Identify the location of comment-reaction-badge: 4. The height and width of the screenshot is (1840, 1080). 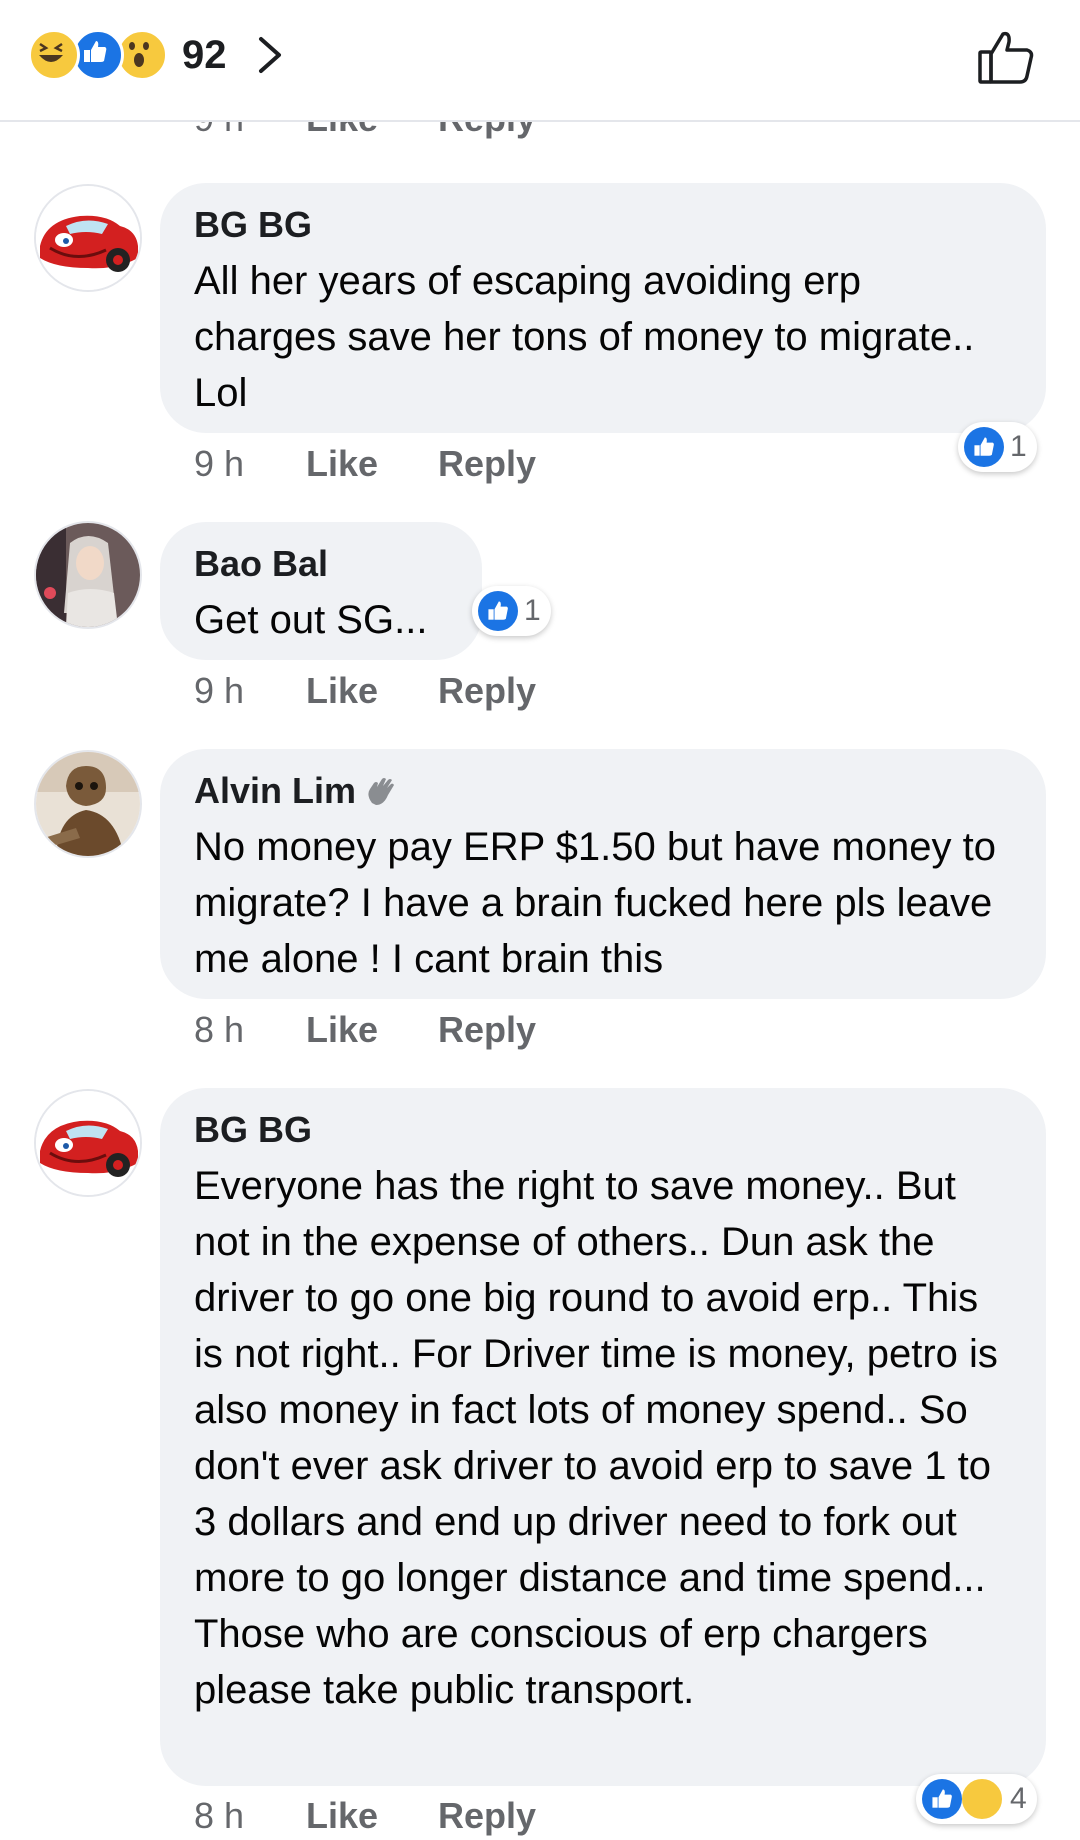
(976, 1799).